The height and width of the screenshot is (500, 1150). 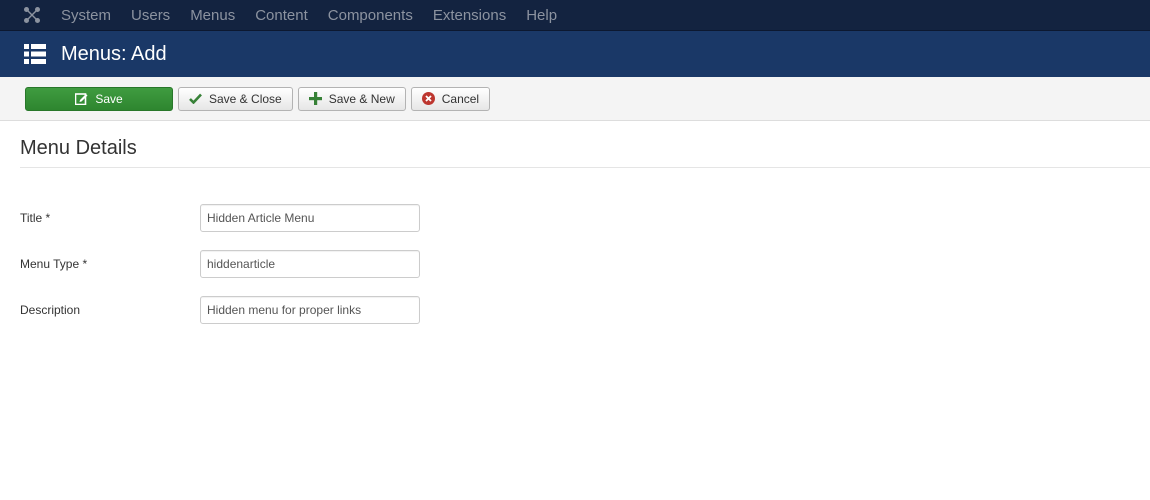 I want to click on nav-item-extensions: Extensions, so click(x=469, y=15).